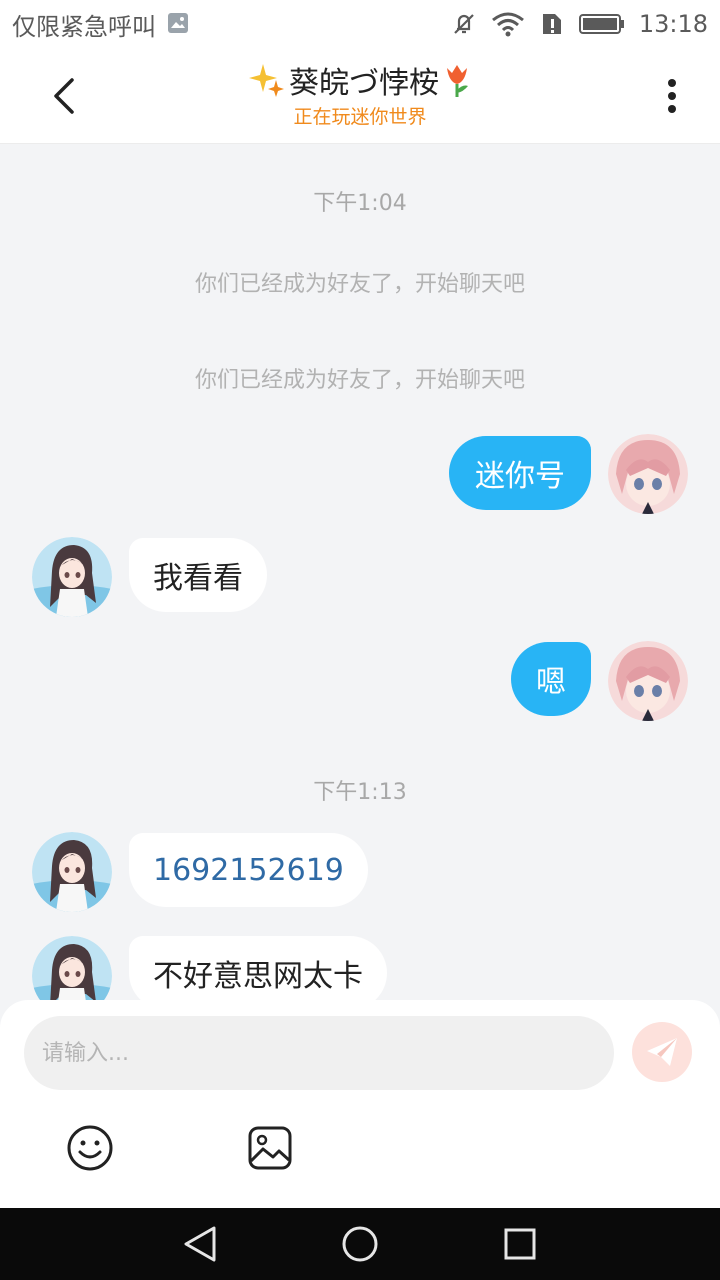 Image resolution: width=720 pixels, height=1280 pixels. I want to click on contact-info: 葵皖づ悖桉 正在玩迷你世界, so click(360, 94).